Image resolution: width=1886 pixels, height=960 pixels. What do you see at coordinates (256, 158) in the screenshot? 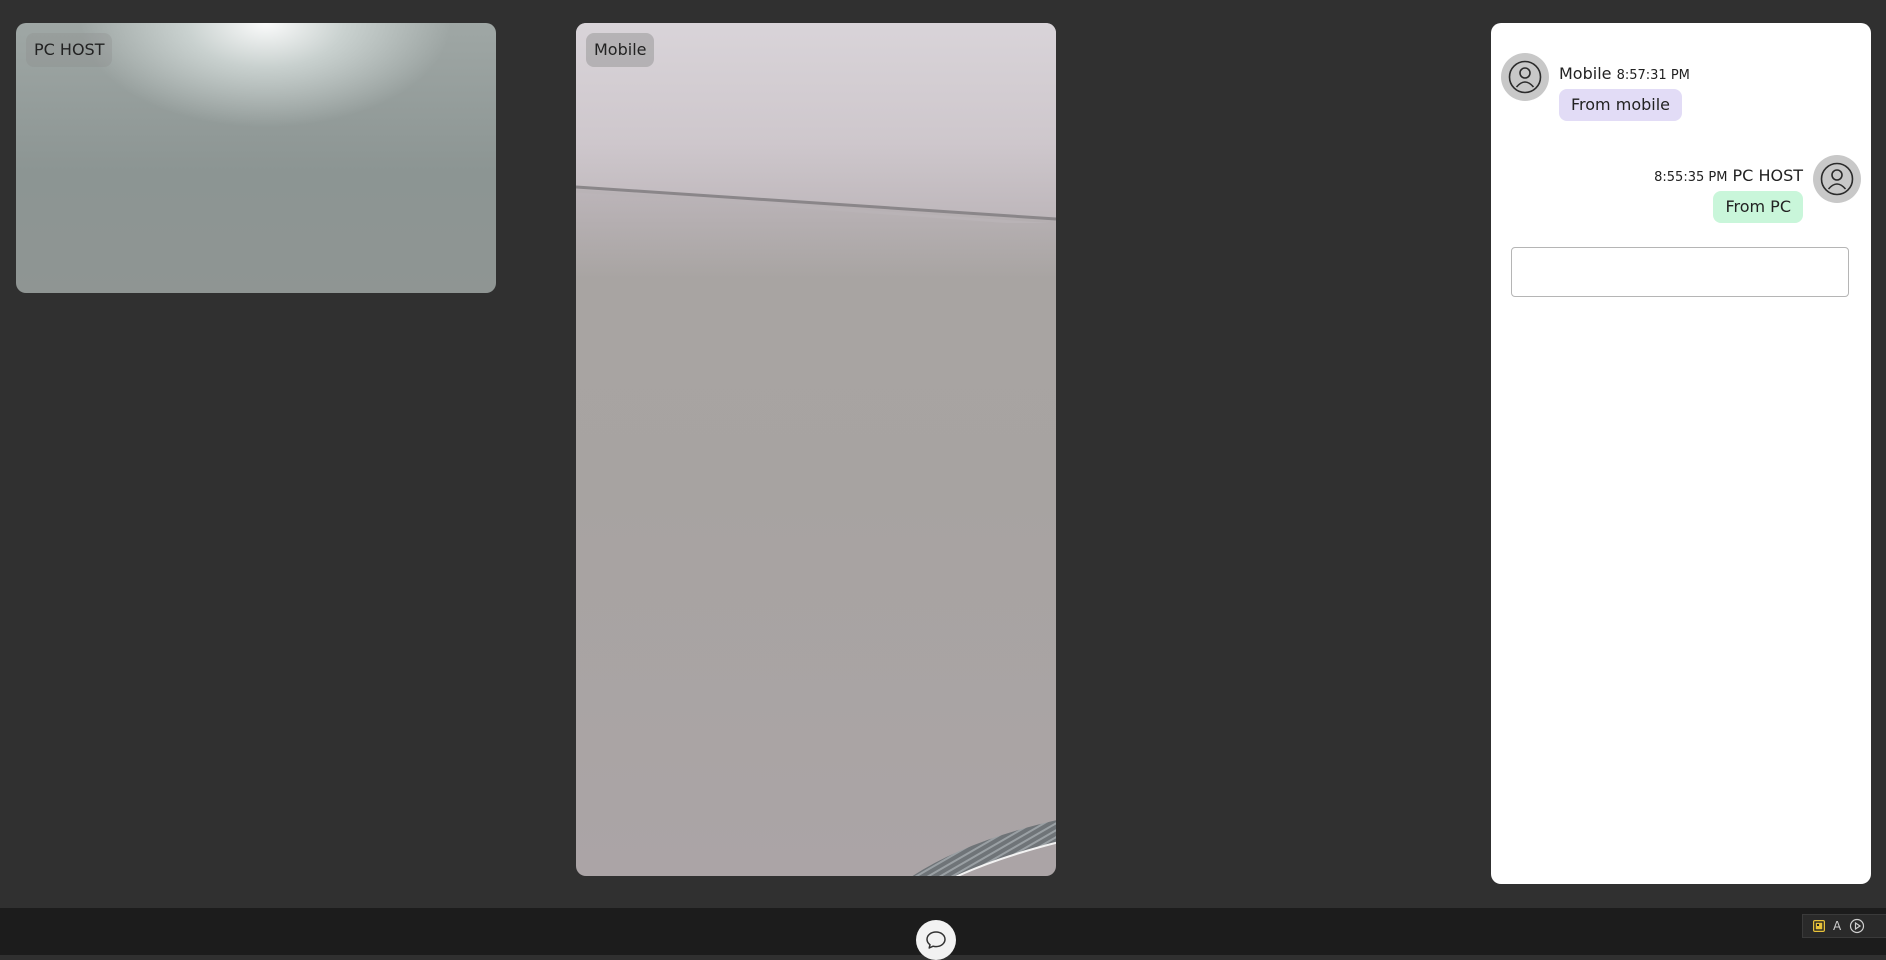
I see `local-video-tile: PC HOST` at bounding box center [256, 158].